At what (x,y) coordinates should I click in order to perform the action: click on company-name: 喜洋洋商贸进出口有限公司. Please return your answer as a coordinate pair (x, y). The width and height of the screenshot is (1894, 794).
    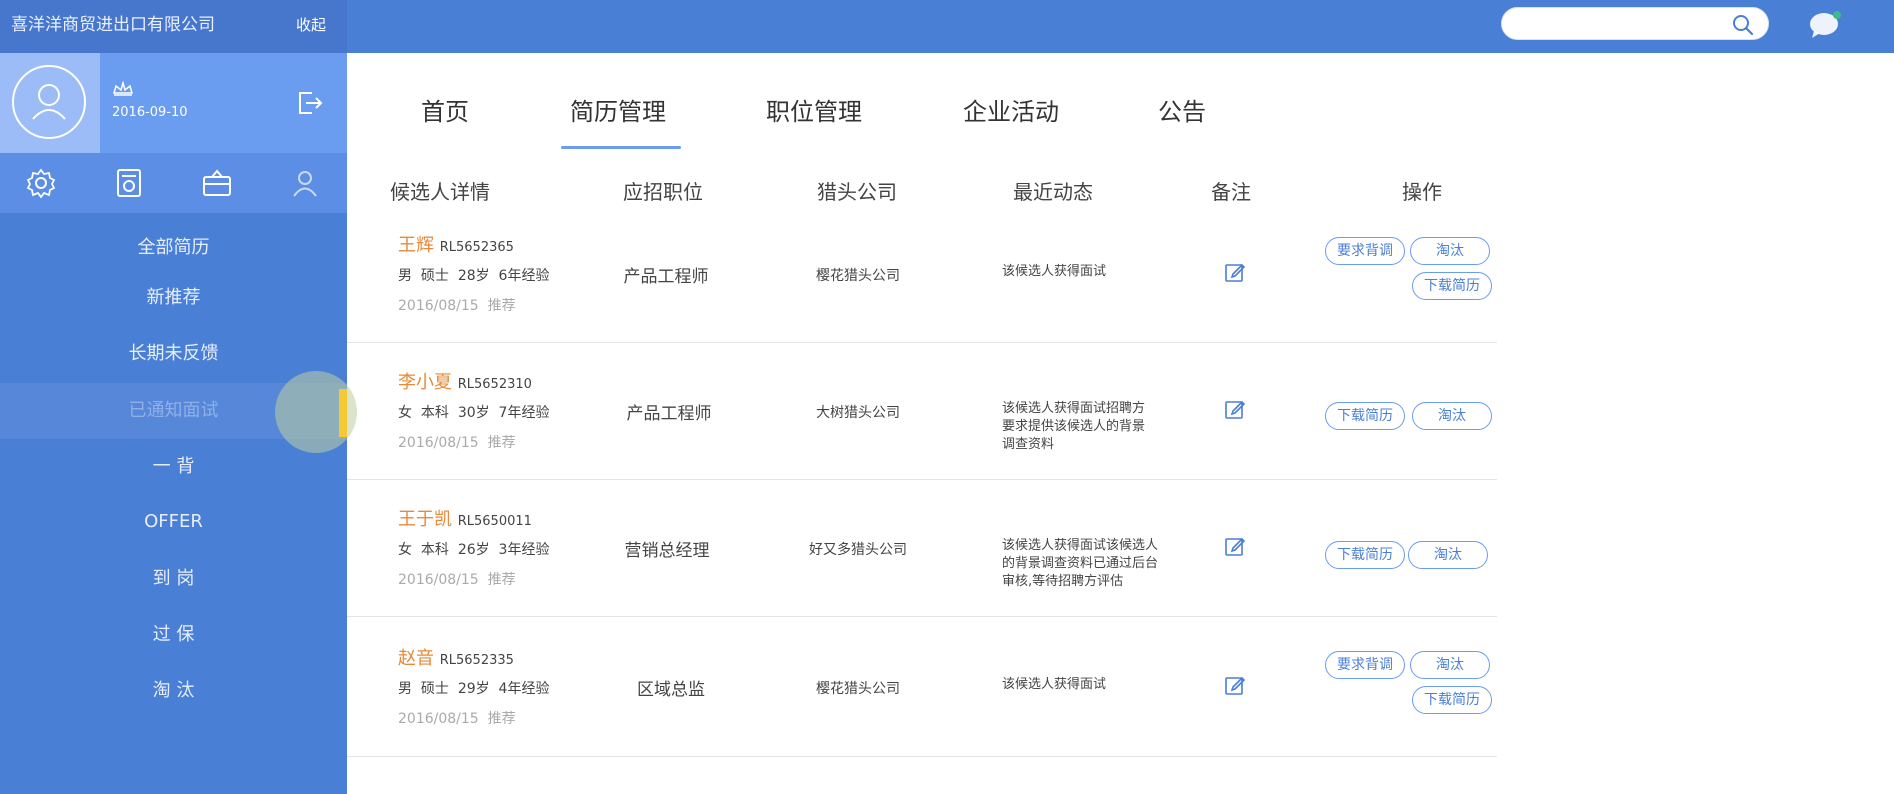
    Looking at the image, I should click on (113, 25).